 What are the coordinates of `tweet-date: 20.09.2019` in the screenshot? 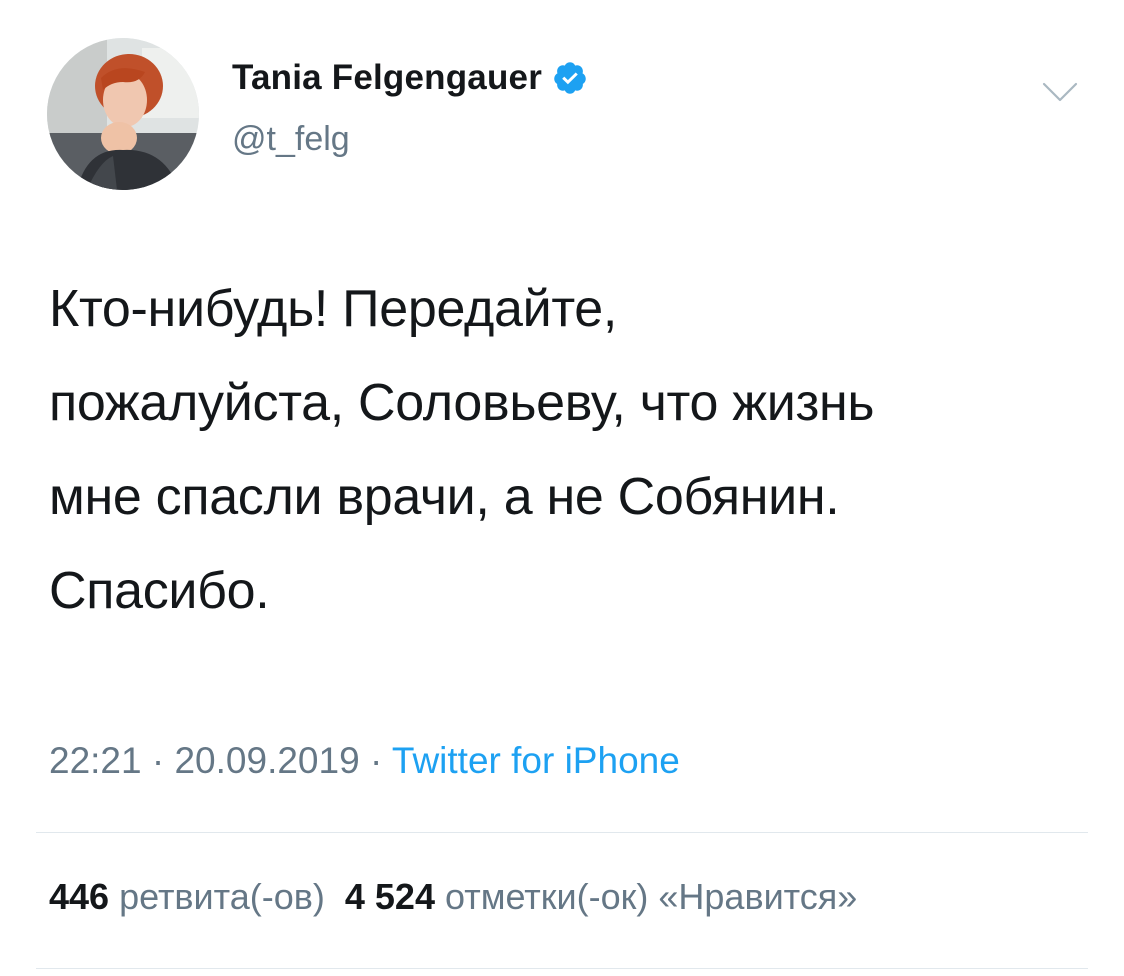 It's located at (266, 760).